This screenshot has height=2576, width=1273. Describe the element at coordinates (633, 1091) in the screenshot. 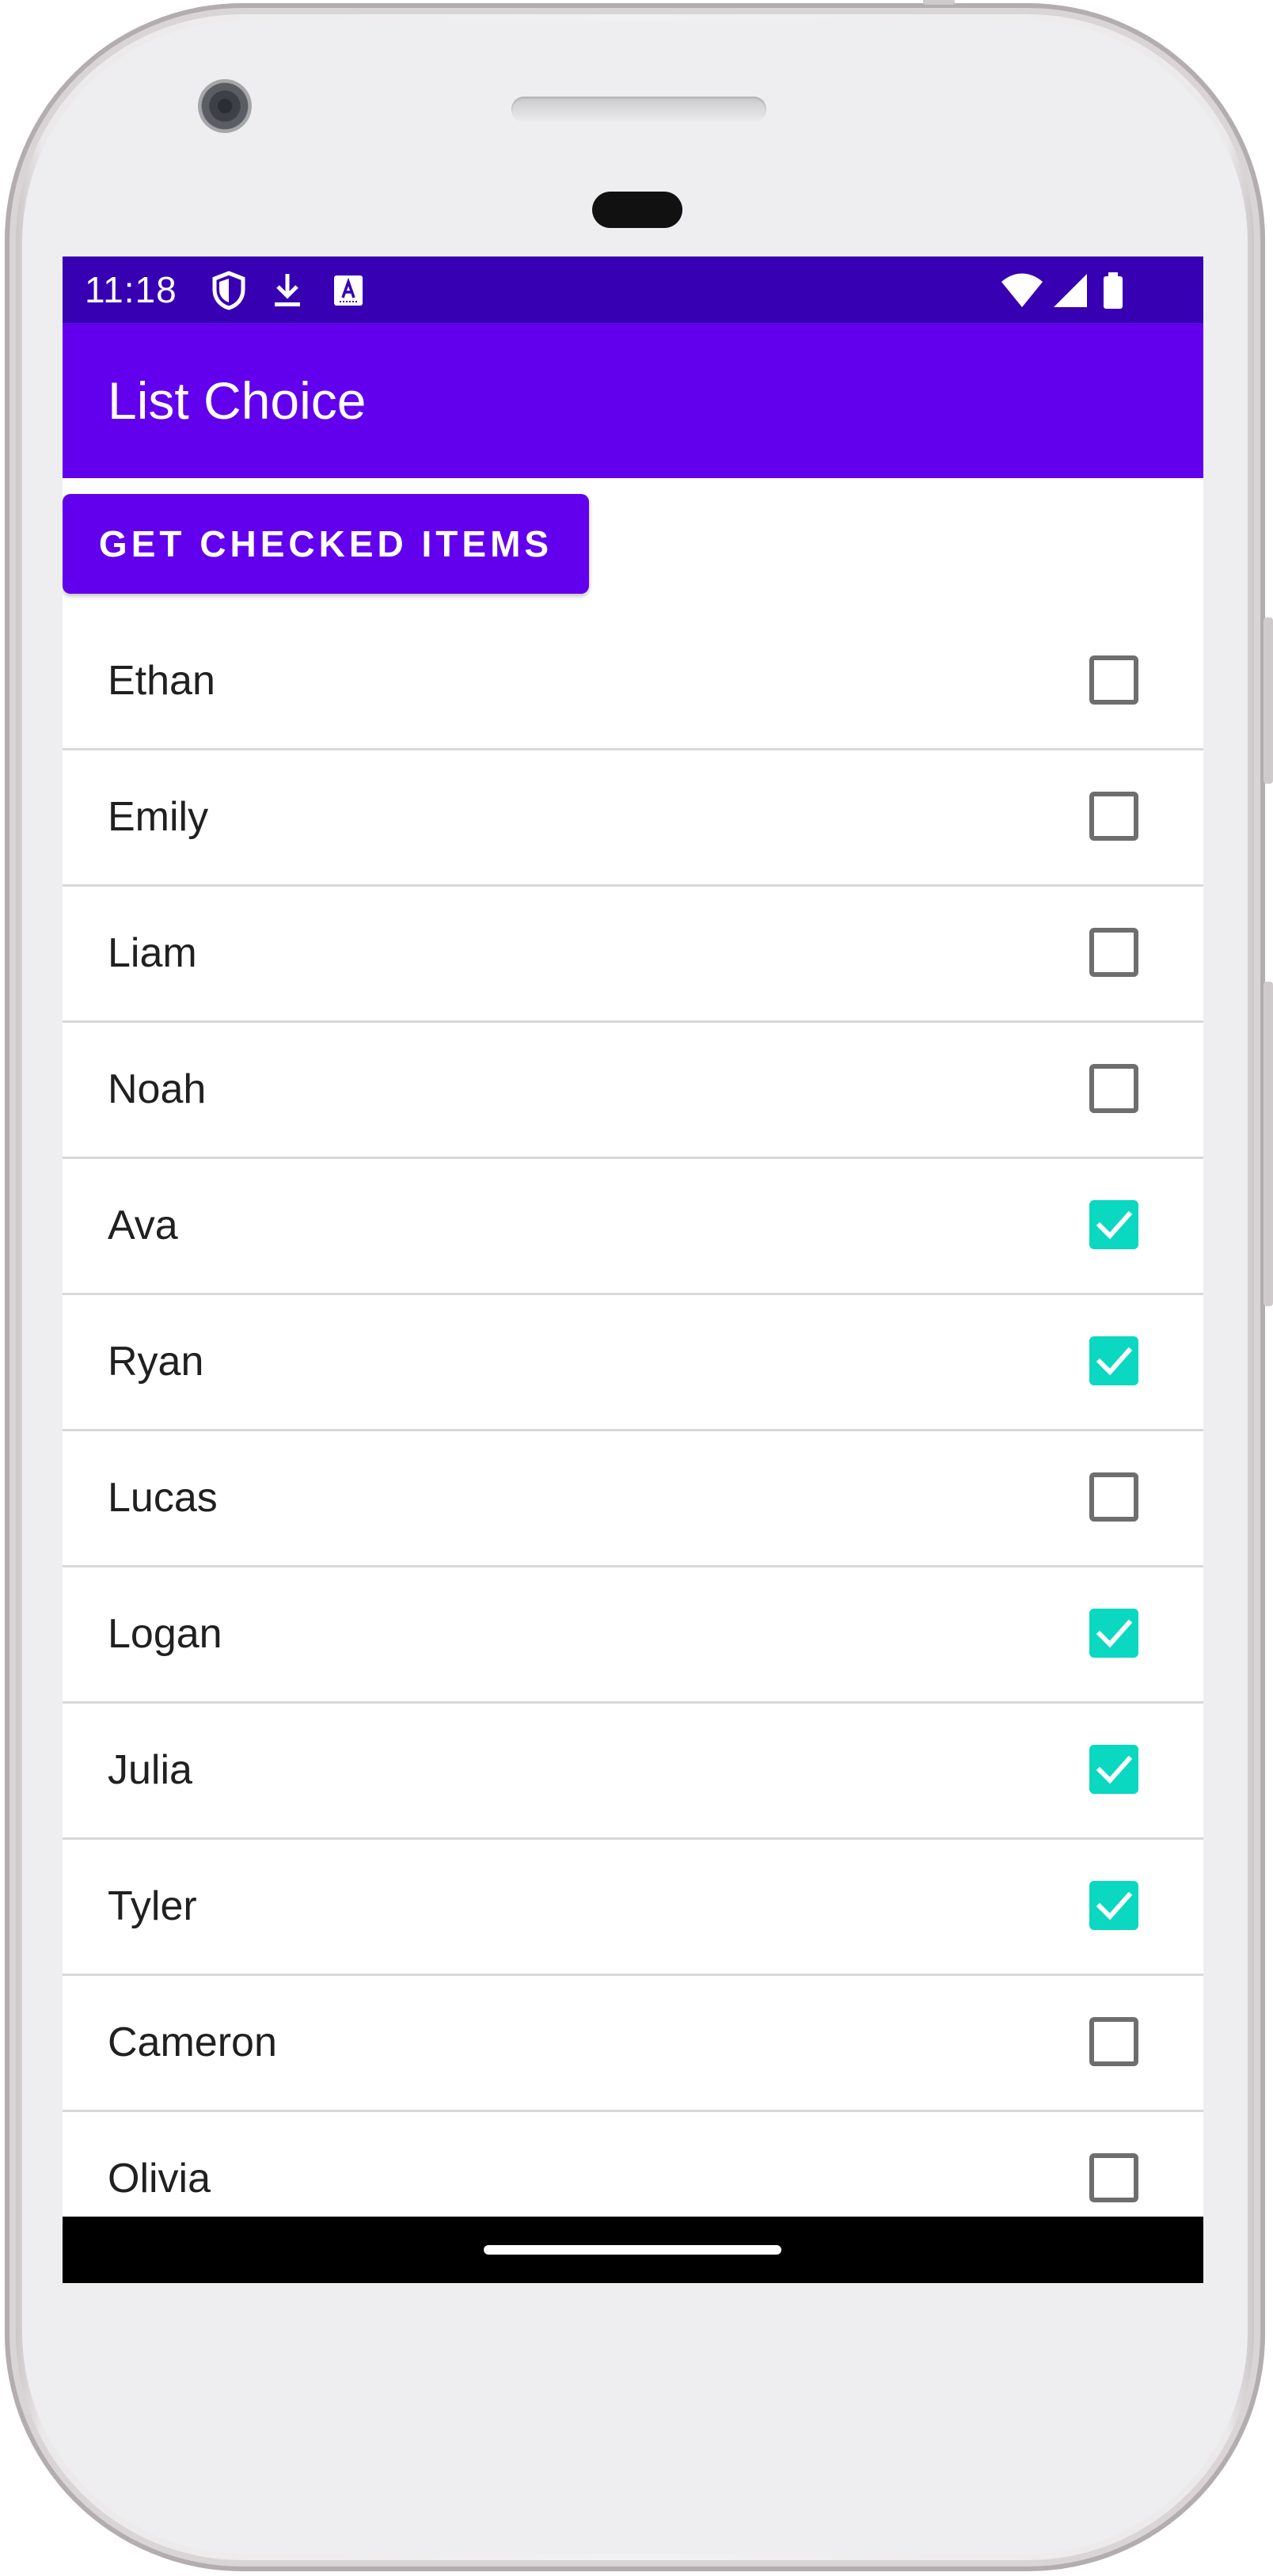

I see `list-item: Noah` at that location.